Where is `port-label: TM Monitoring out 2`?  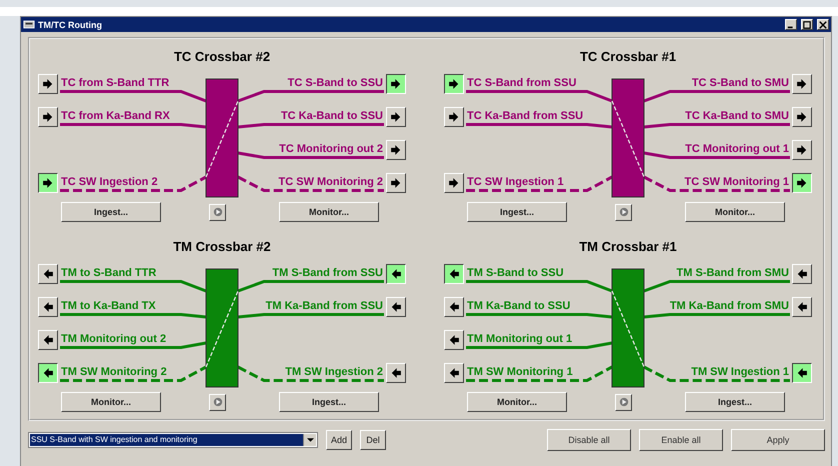 port-label: TM Monitoring out 2 is located at coordinates (113, 339).